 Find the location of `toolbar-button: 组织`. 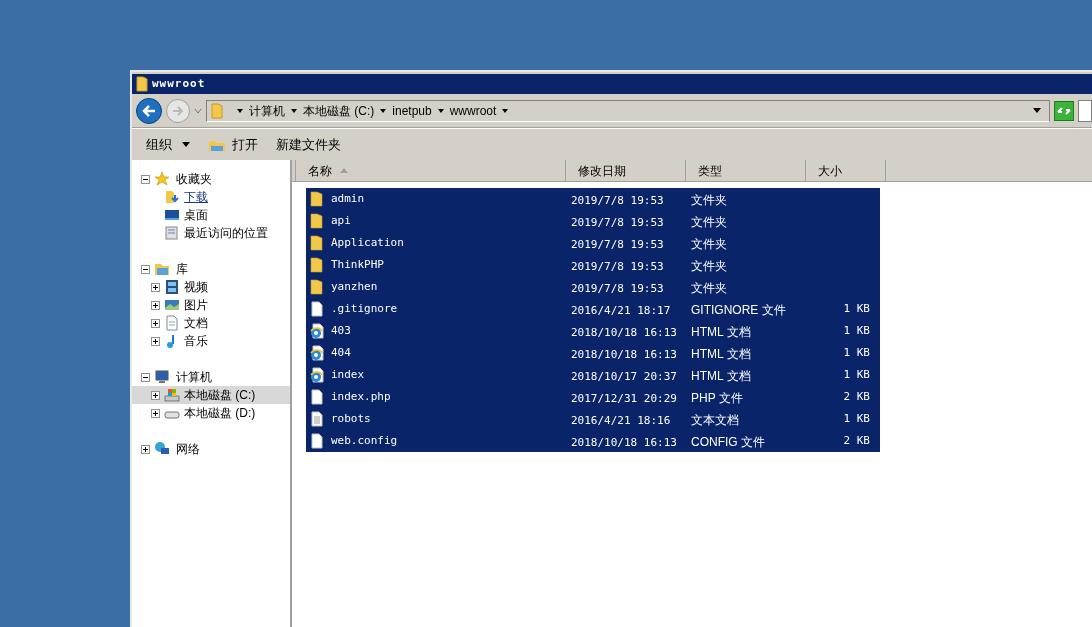

toolbar-button: 组织 is located at coordinates (168, 144).